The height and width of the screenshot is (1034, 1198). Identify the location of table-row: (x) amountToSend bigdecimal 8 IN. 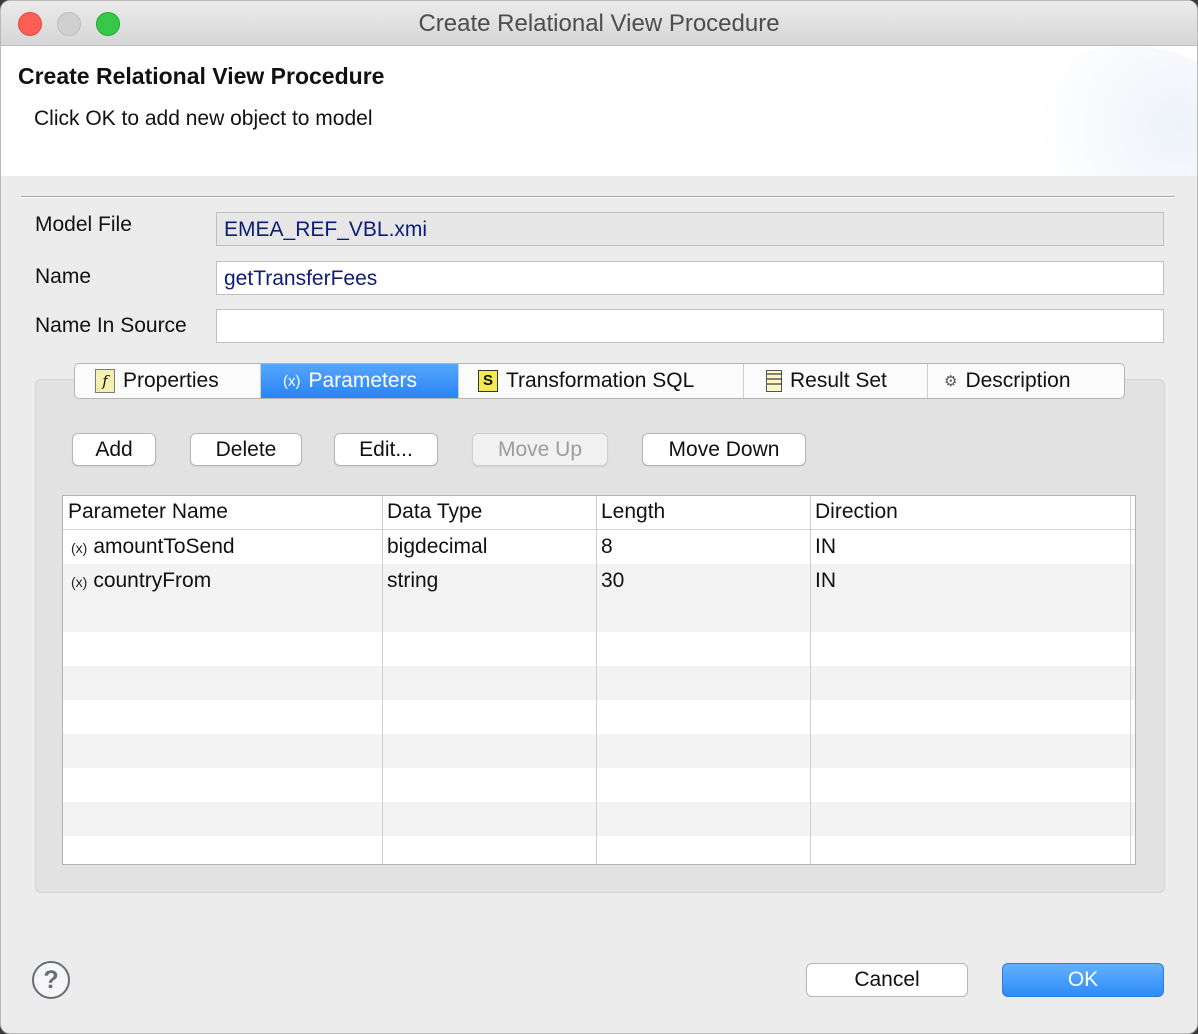
(599, 547).